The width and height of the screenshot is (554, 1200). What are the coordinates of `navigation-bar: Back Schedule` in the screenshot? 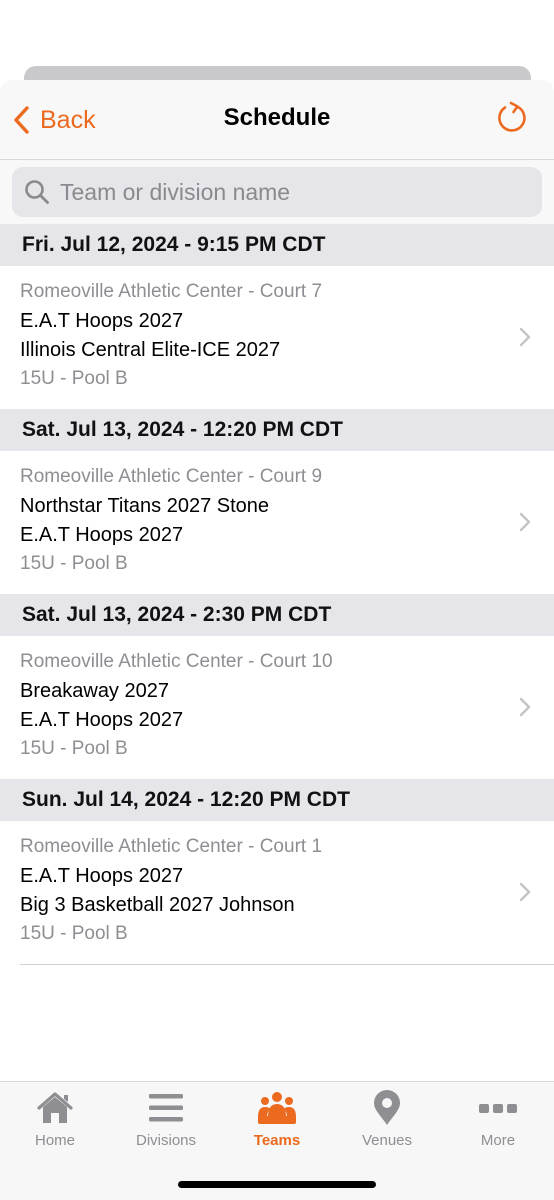 It's located at (277, 120).